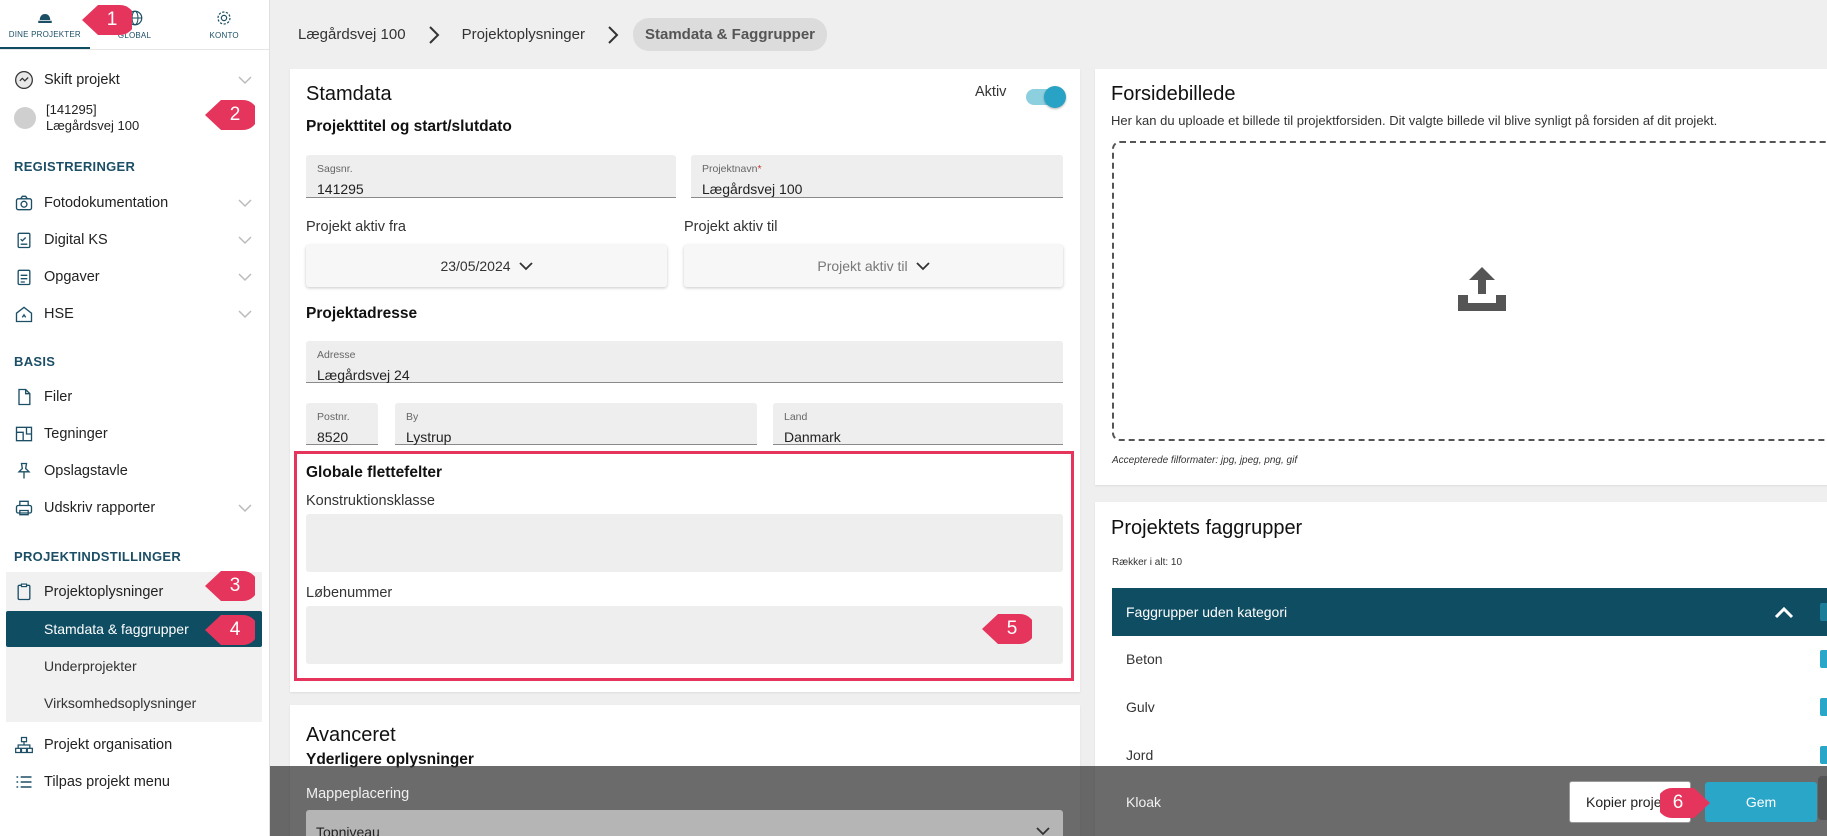 The width and height of the screenshot is (1827, 836). Describe the element at coordinates (613, 34) in the screenshot. I see `chevron-right-icon` at that location.